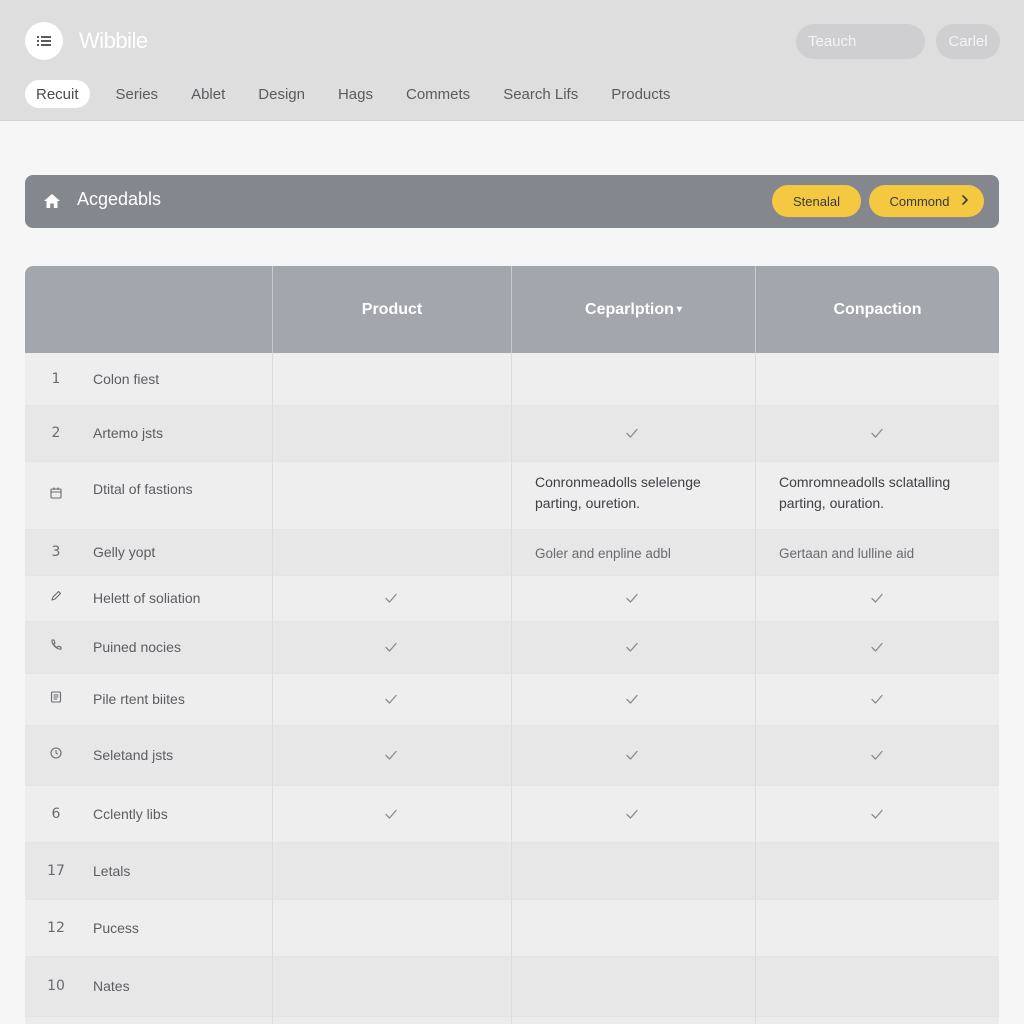  What do you see at coordinates (56, 493) in the screenshot?
I see `calendar-icon` at bounding box center [56, 493].